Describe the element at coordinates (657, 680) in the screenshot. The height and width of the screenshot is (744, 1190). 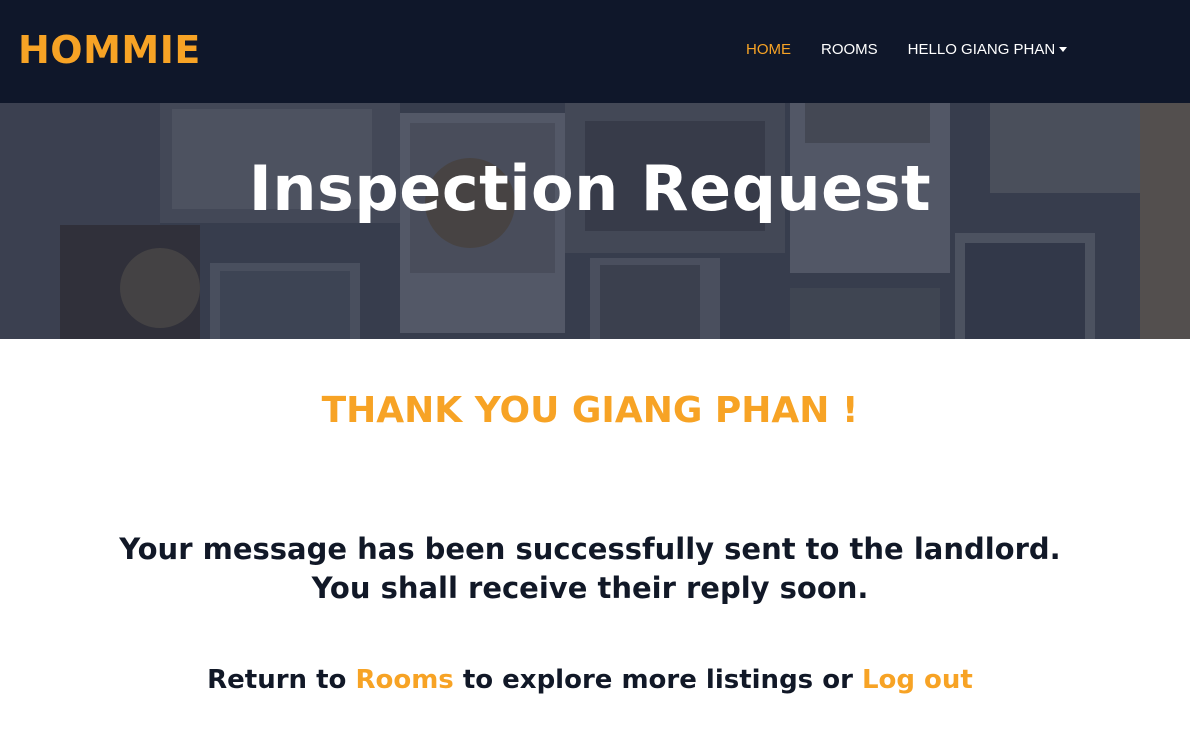
I see `return-middle-text: to explore more listings or` at that location.